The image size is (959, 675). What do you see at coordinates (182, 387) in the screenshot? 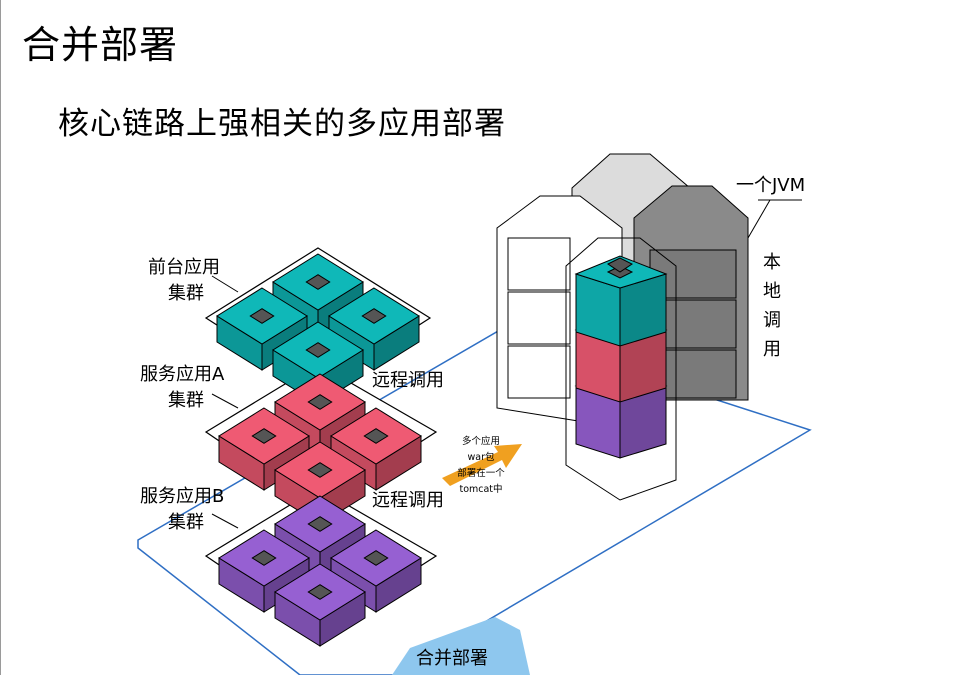
I see `service-a-cluster-label: 服务应用A 集群` at bounding box center [182, 387].